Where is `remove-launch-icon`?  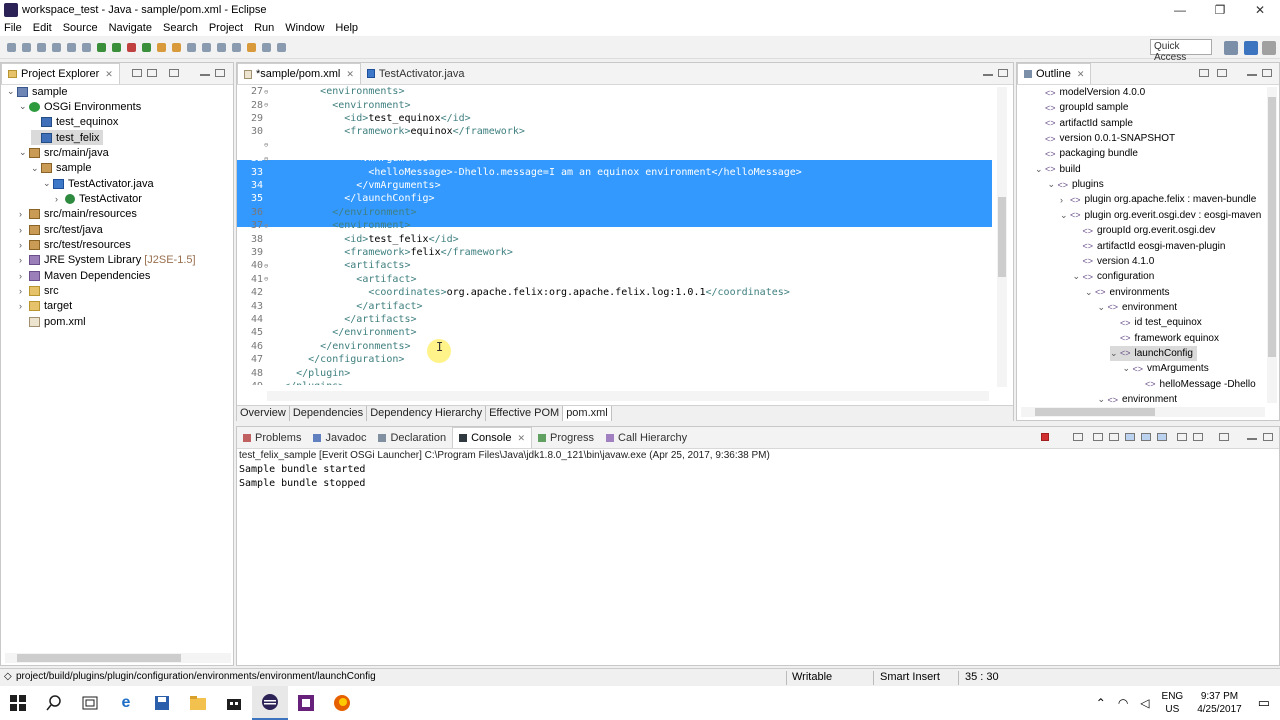
remove-launch-icon is located at coordinates (1062, 437).